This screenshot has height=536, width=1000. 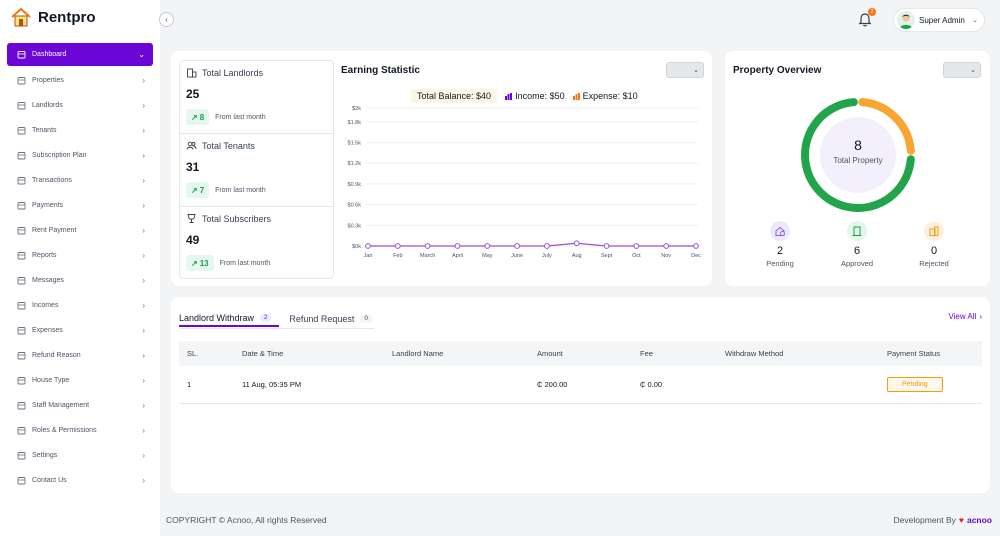 I want to click on tab-label: Refund Request, so click(x=322, y=318).